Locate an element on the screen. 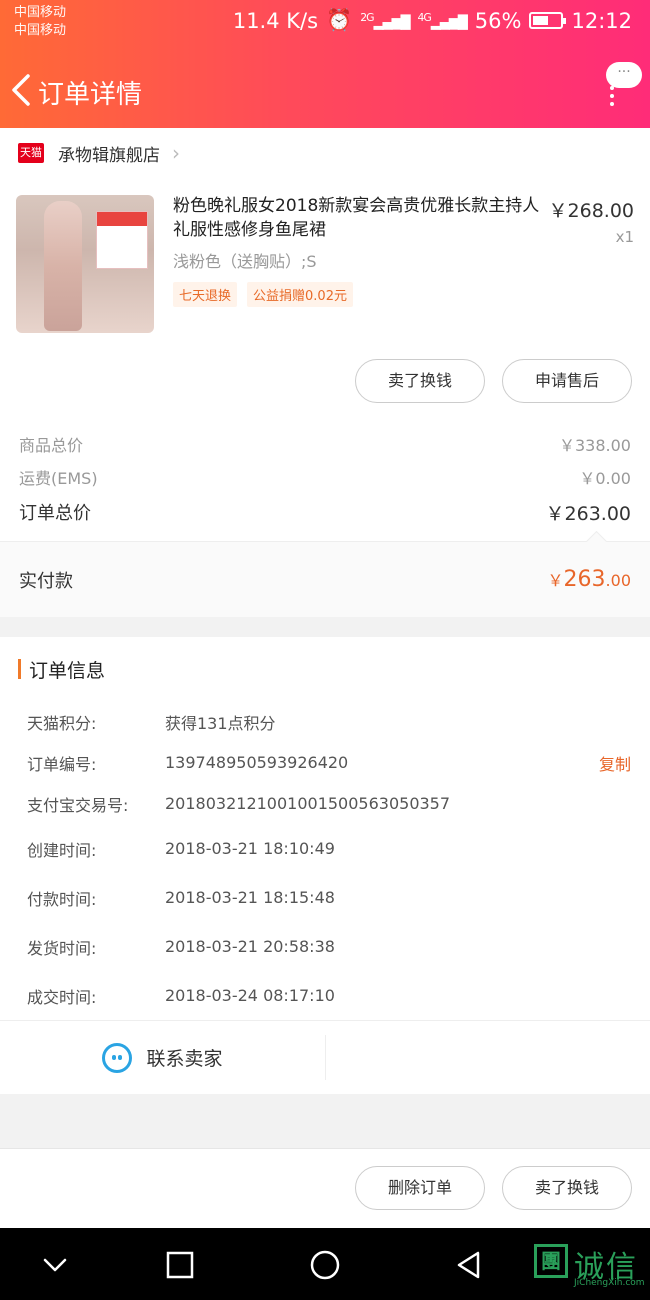 This screenshot has width=650, height=1300. carrier-info: 中国移动 中国移动 is located at coordinates (40, 22).